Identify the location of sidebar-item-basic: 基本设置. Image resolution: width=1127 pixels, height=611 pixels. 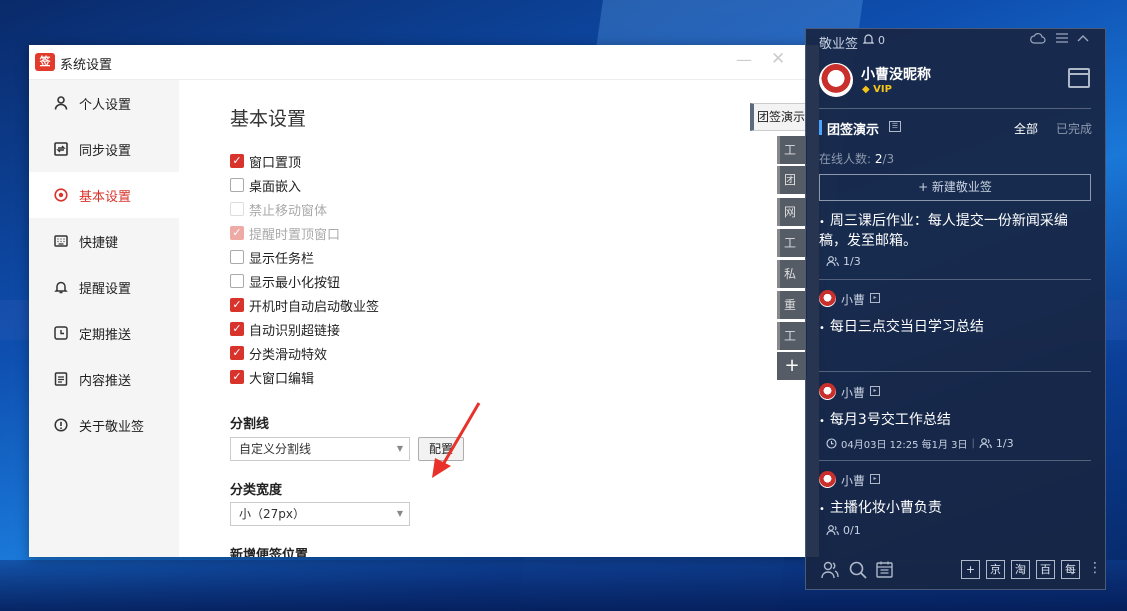
(104, 195).